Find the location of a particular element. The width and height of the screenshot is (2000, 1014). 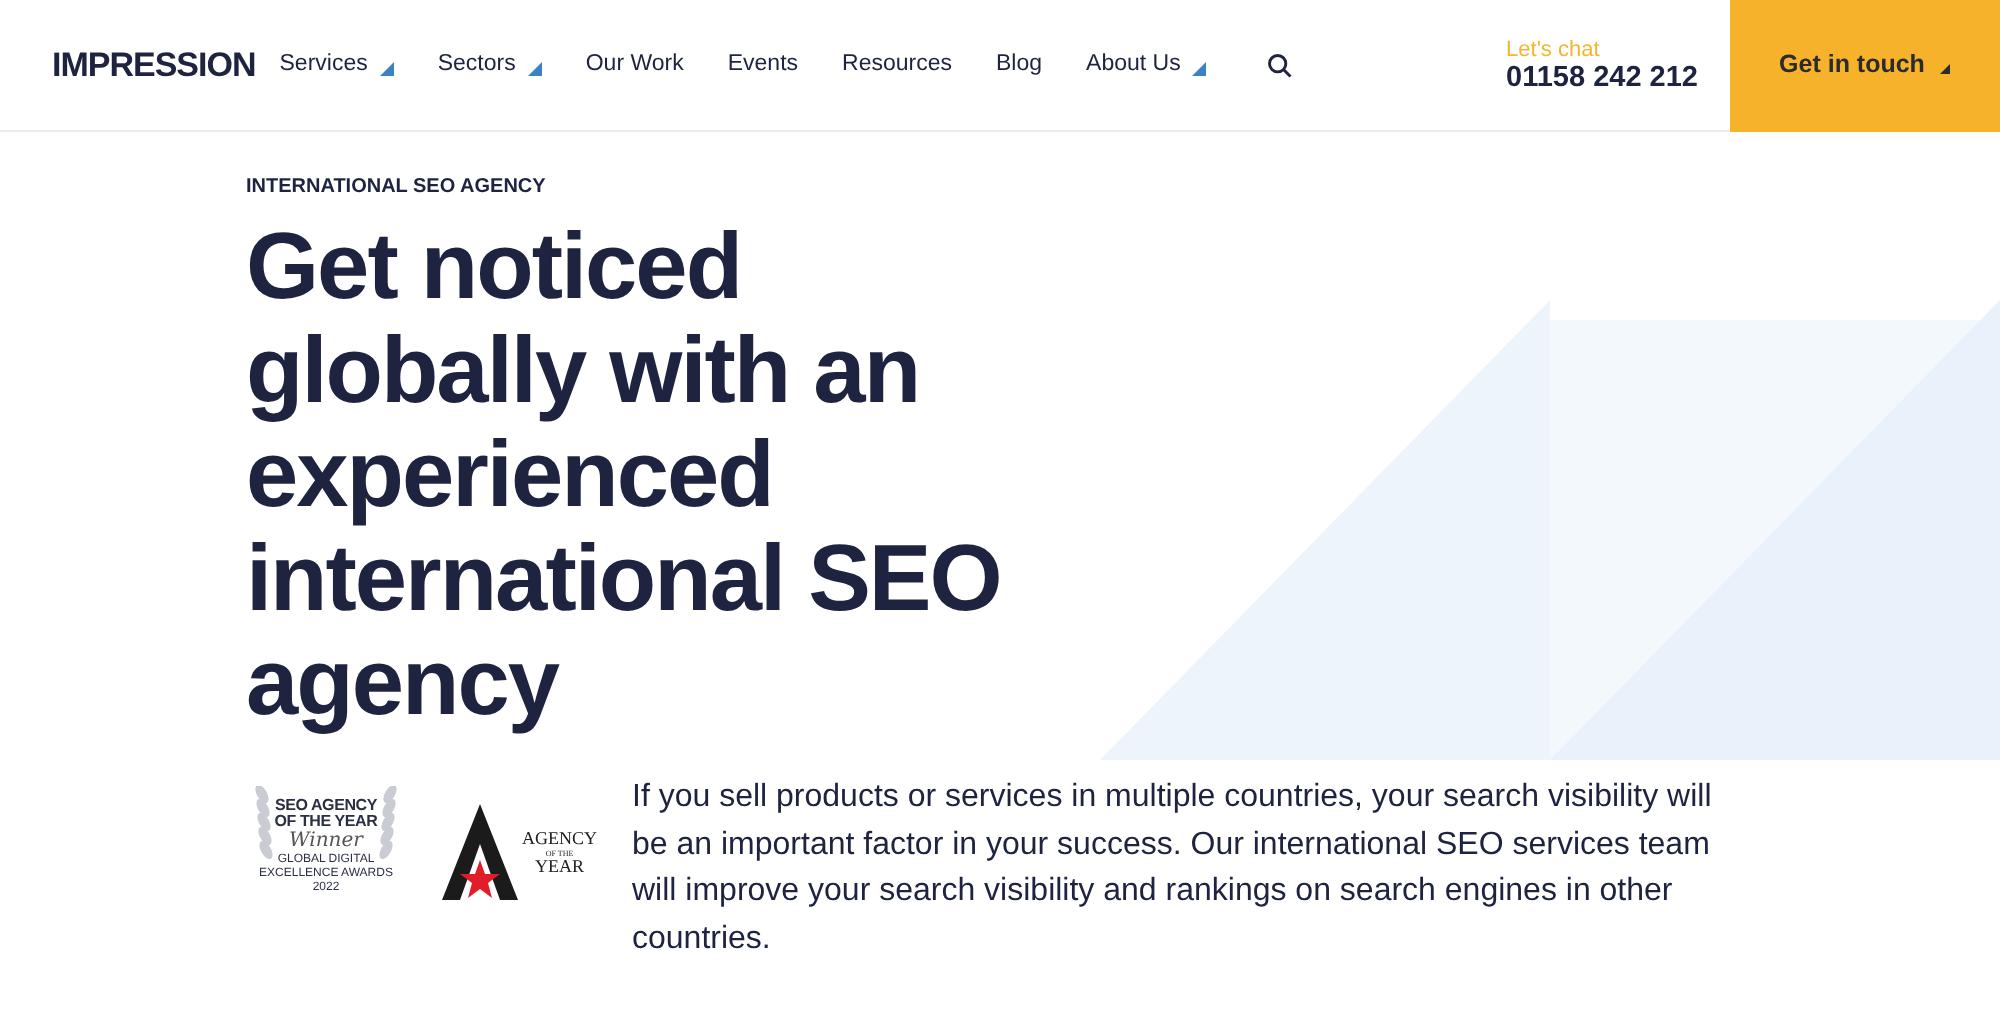

intro-paragraph: If you sell products or services in multiple countries, your search visibility will be an important factor in your success. Our international SEO services team will improve your search visibility and rankings on search engines in other countries. is located at coordinates (1173, 868).